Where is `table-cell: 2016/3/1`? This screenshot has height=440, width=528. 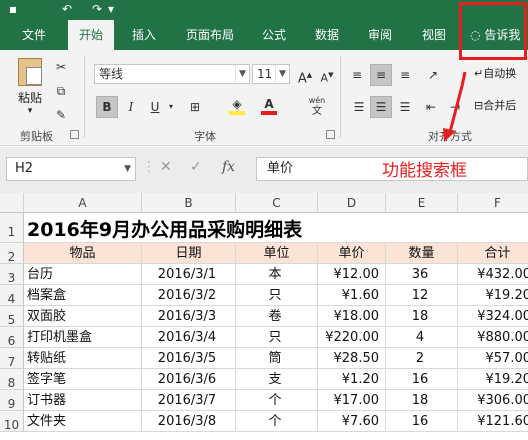
table-cell: 2016/3/1 is located at coordinates (189, 274).